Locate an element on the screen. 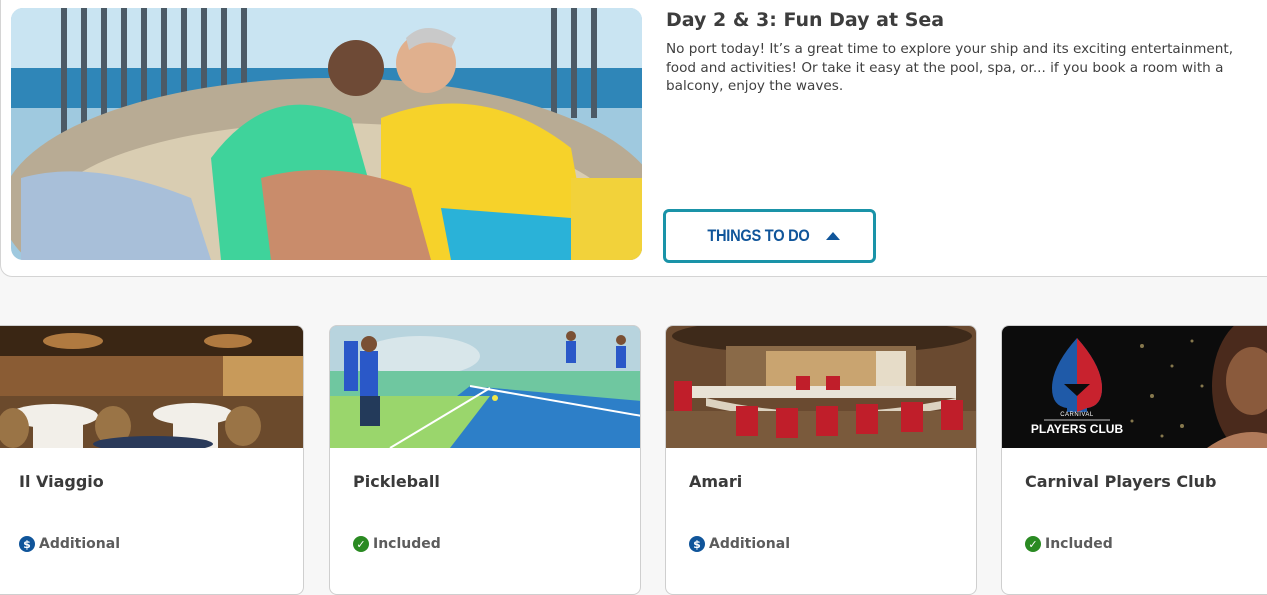  logo-players-club-text: PLAYERS CLUB is located at coordinates (1077, 429).